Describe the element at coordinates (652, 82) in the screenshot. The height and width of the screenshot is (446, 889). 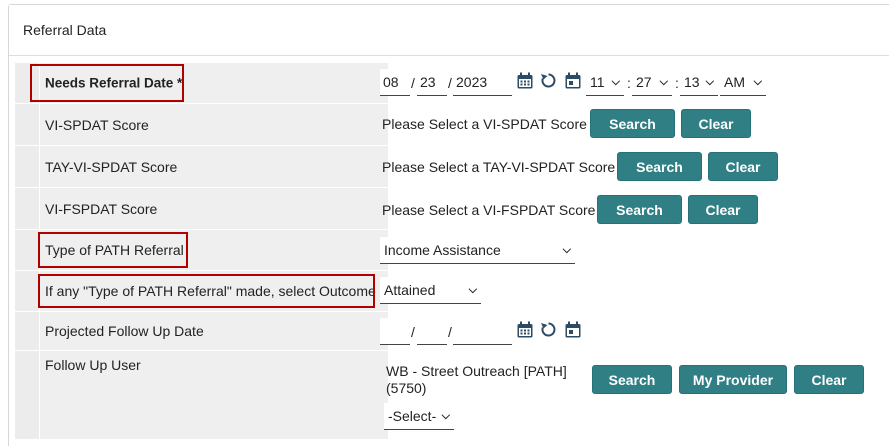
I see `minute-select: 27 ⌵` at that location.